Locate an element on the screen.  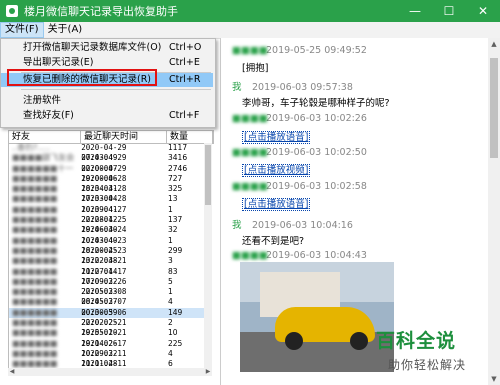
maximize-button: ☐ is located at coordinates (449, 11).